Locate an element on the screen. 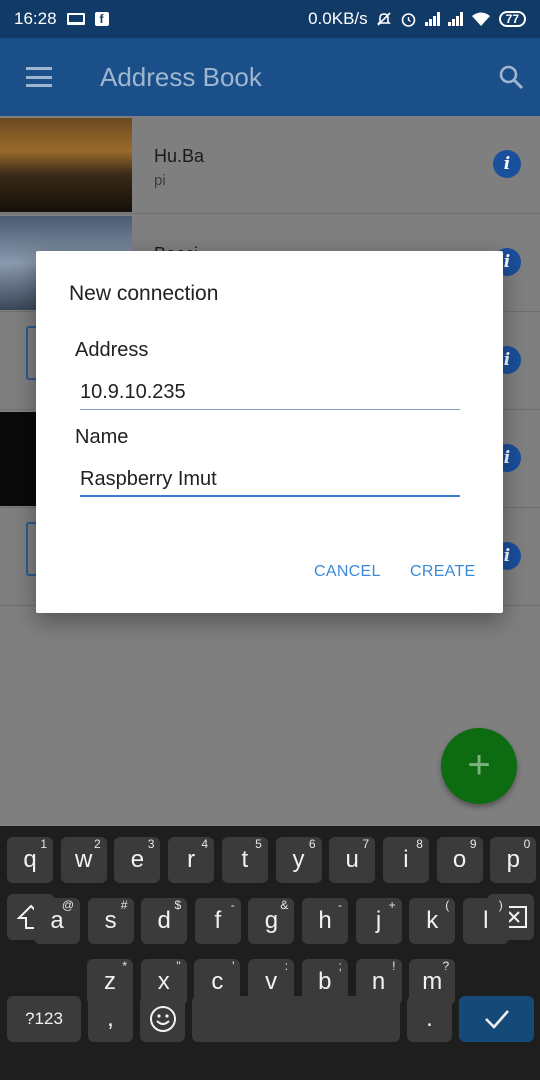 The width and height of the screenshot is (540, 1080). key-secondary-label: ' is located at coordinates (233, 966).